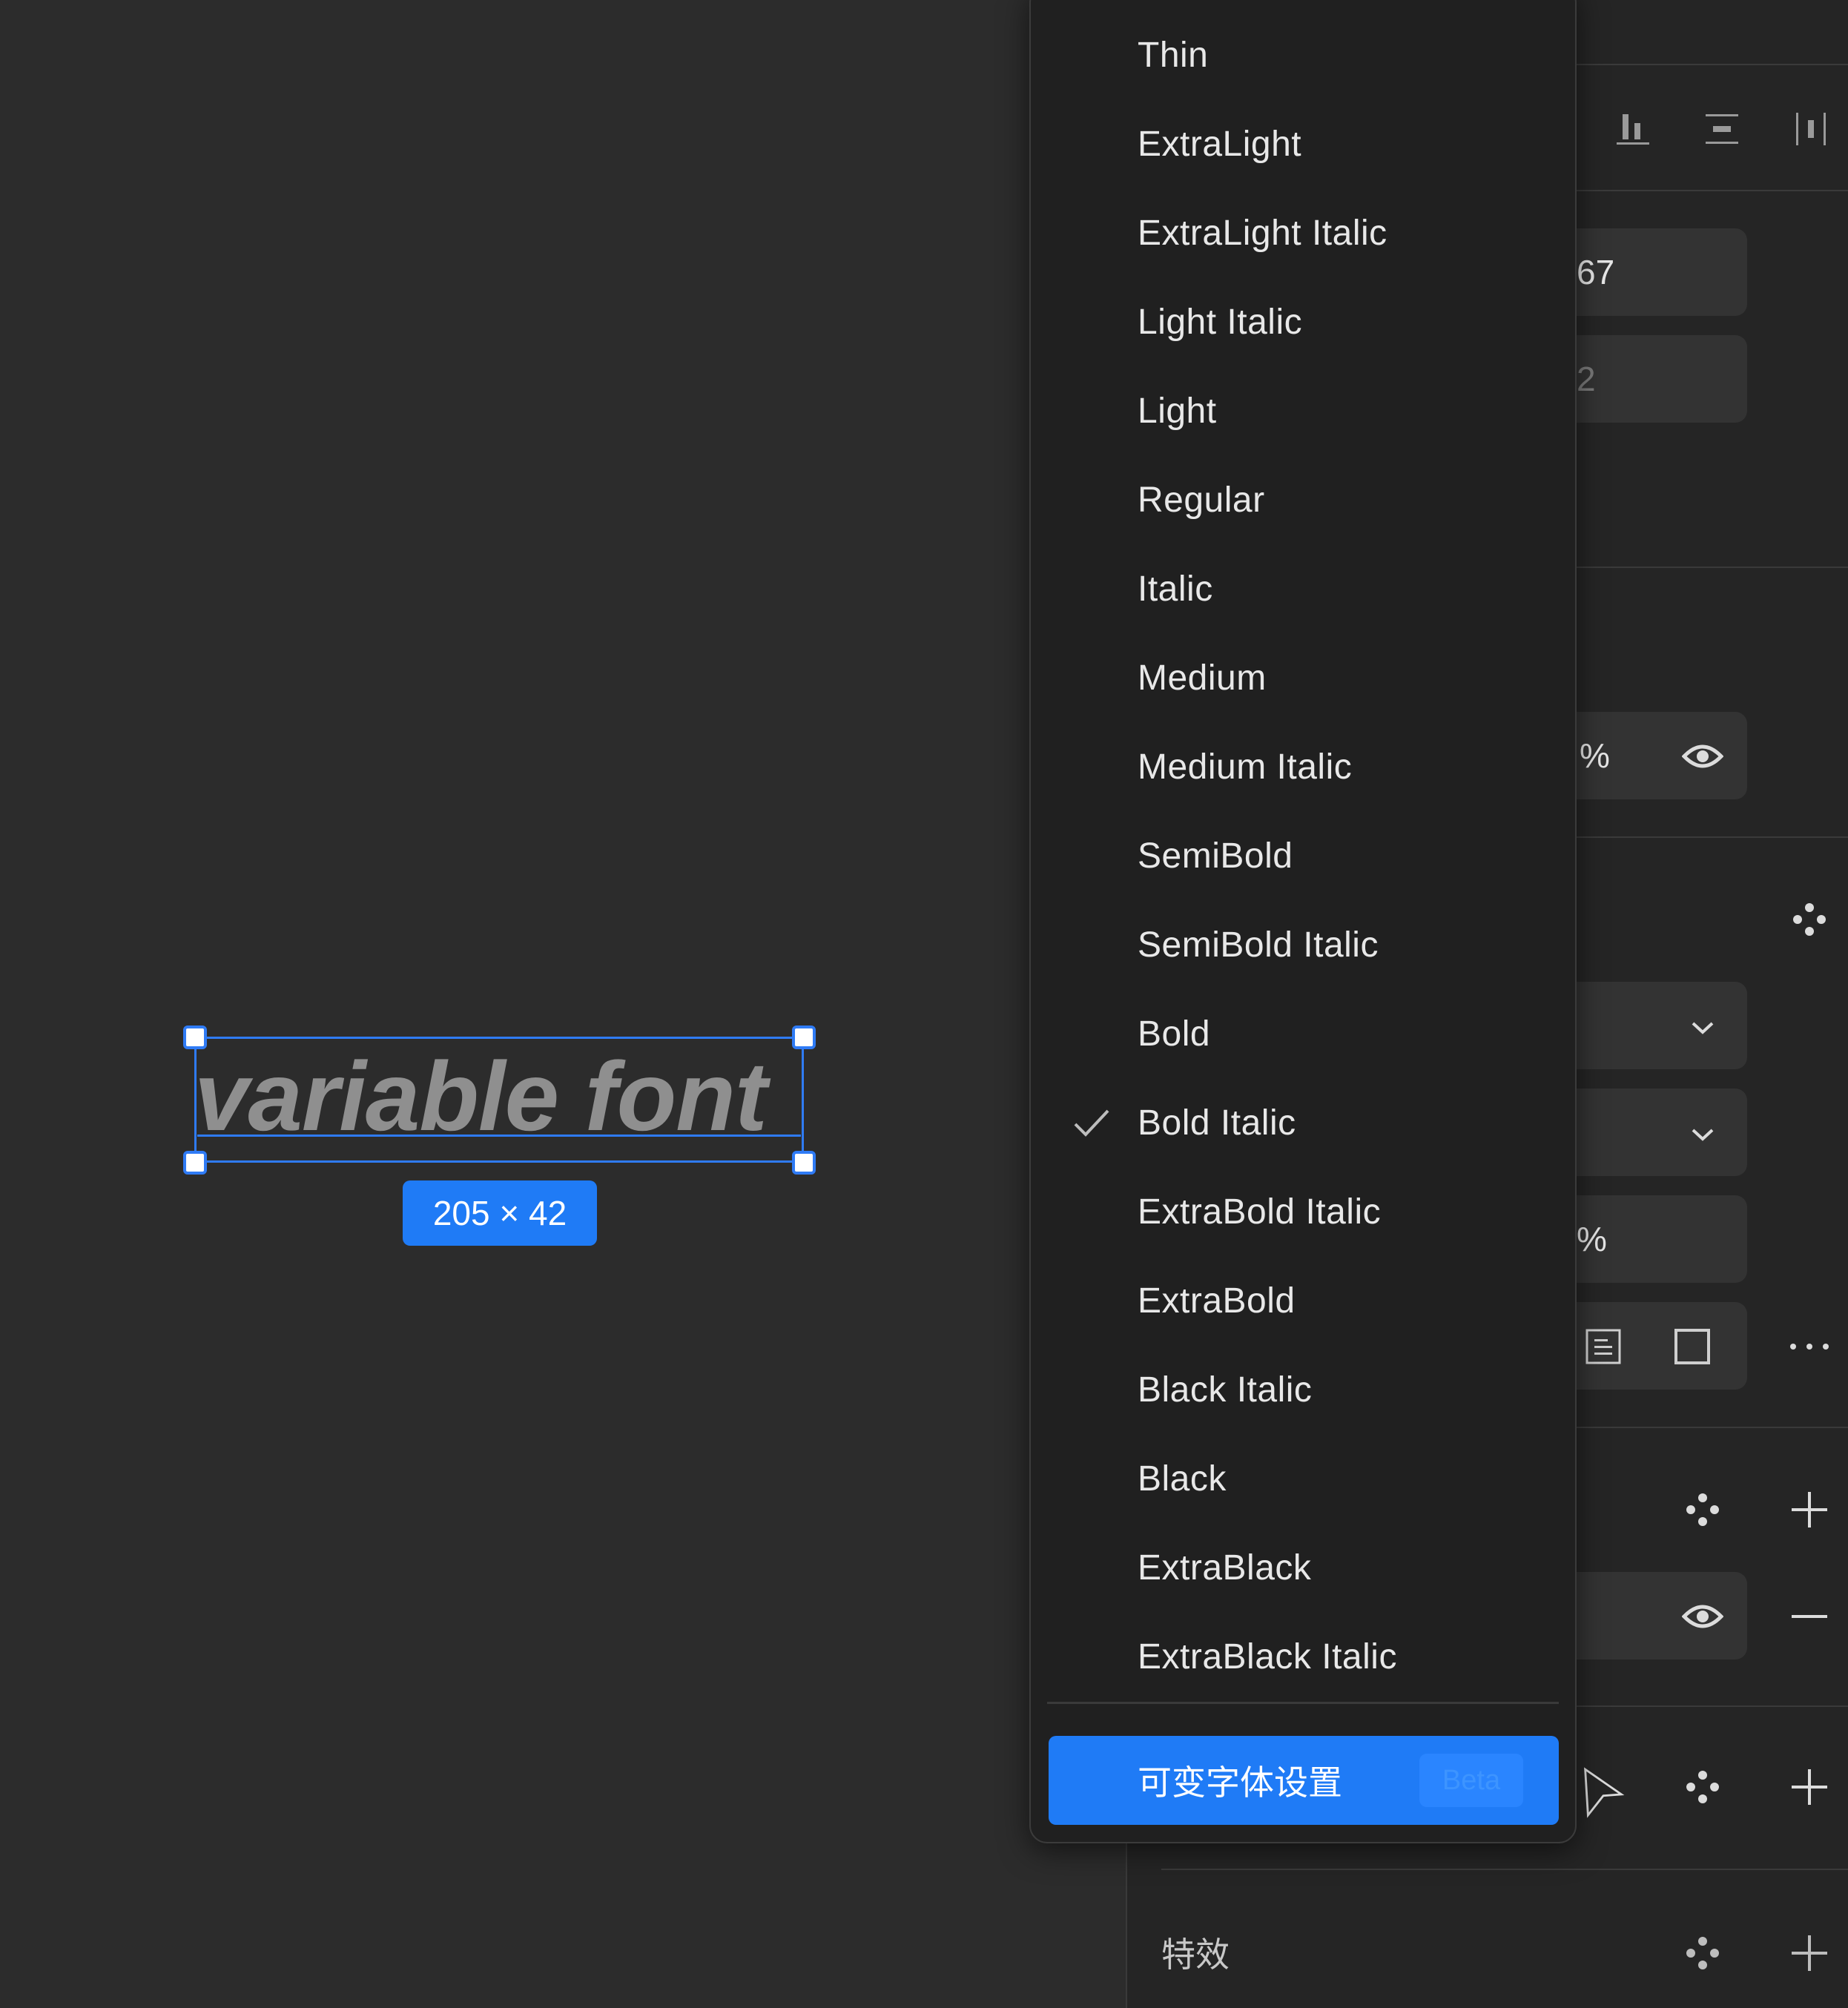  What do you see at coordinates (500, 1213) in the screenshot?
I see `dimension-badge: 205 × 42` at bounding box center [500, 1213].